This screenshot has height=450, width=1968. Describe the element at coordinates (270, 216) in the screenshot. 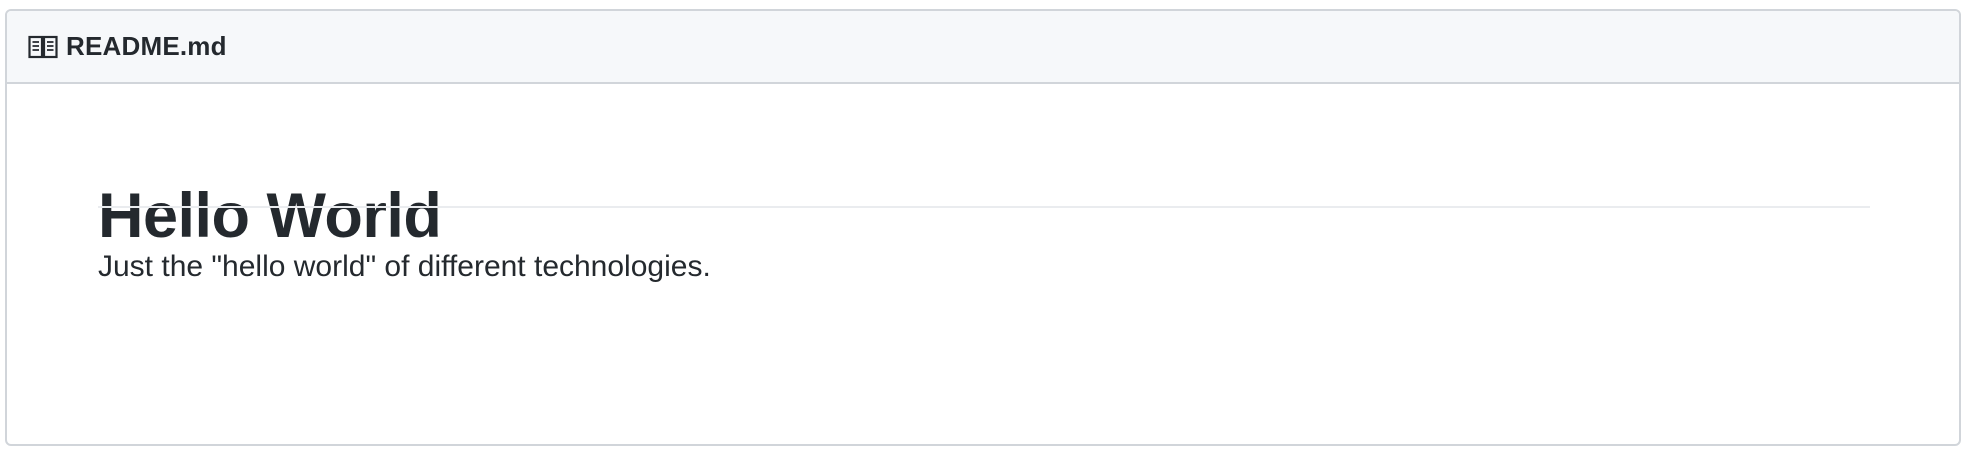

I see `page-title: Hello World` at that location.